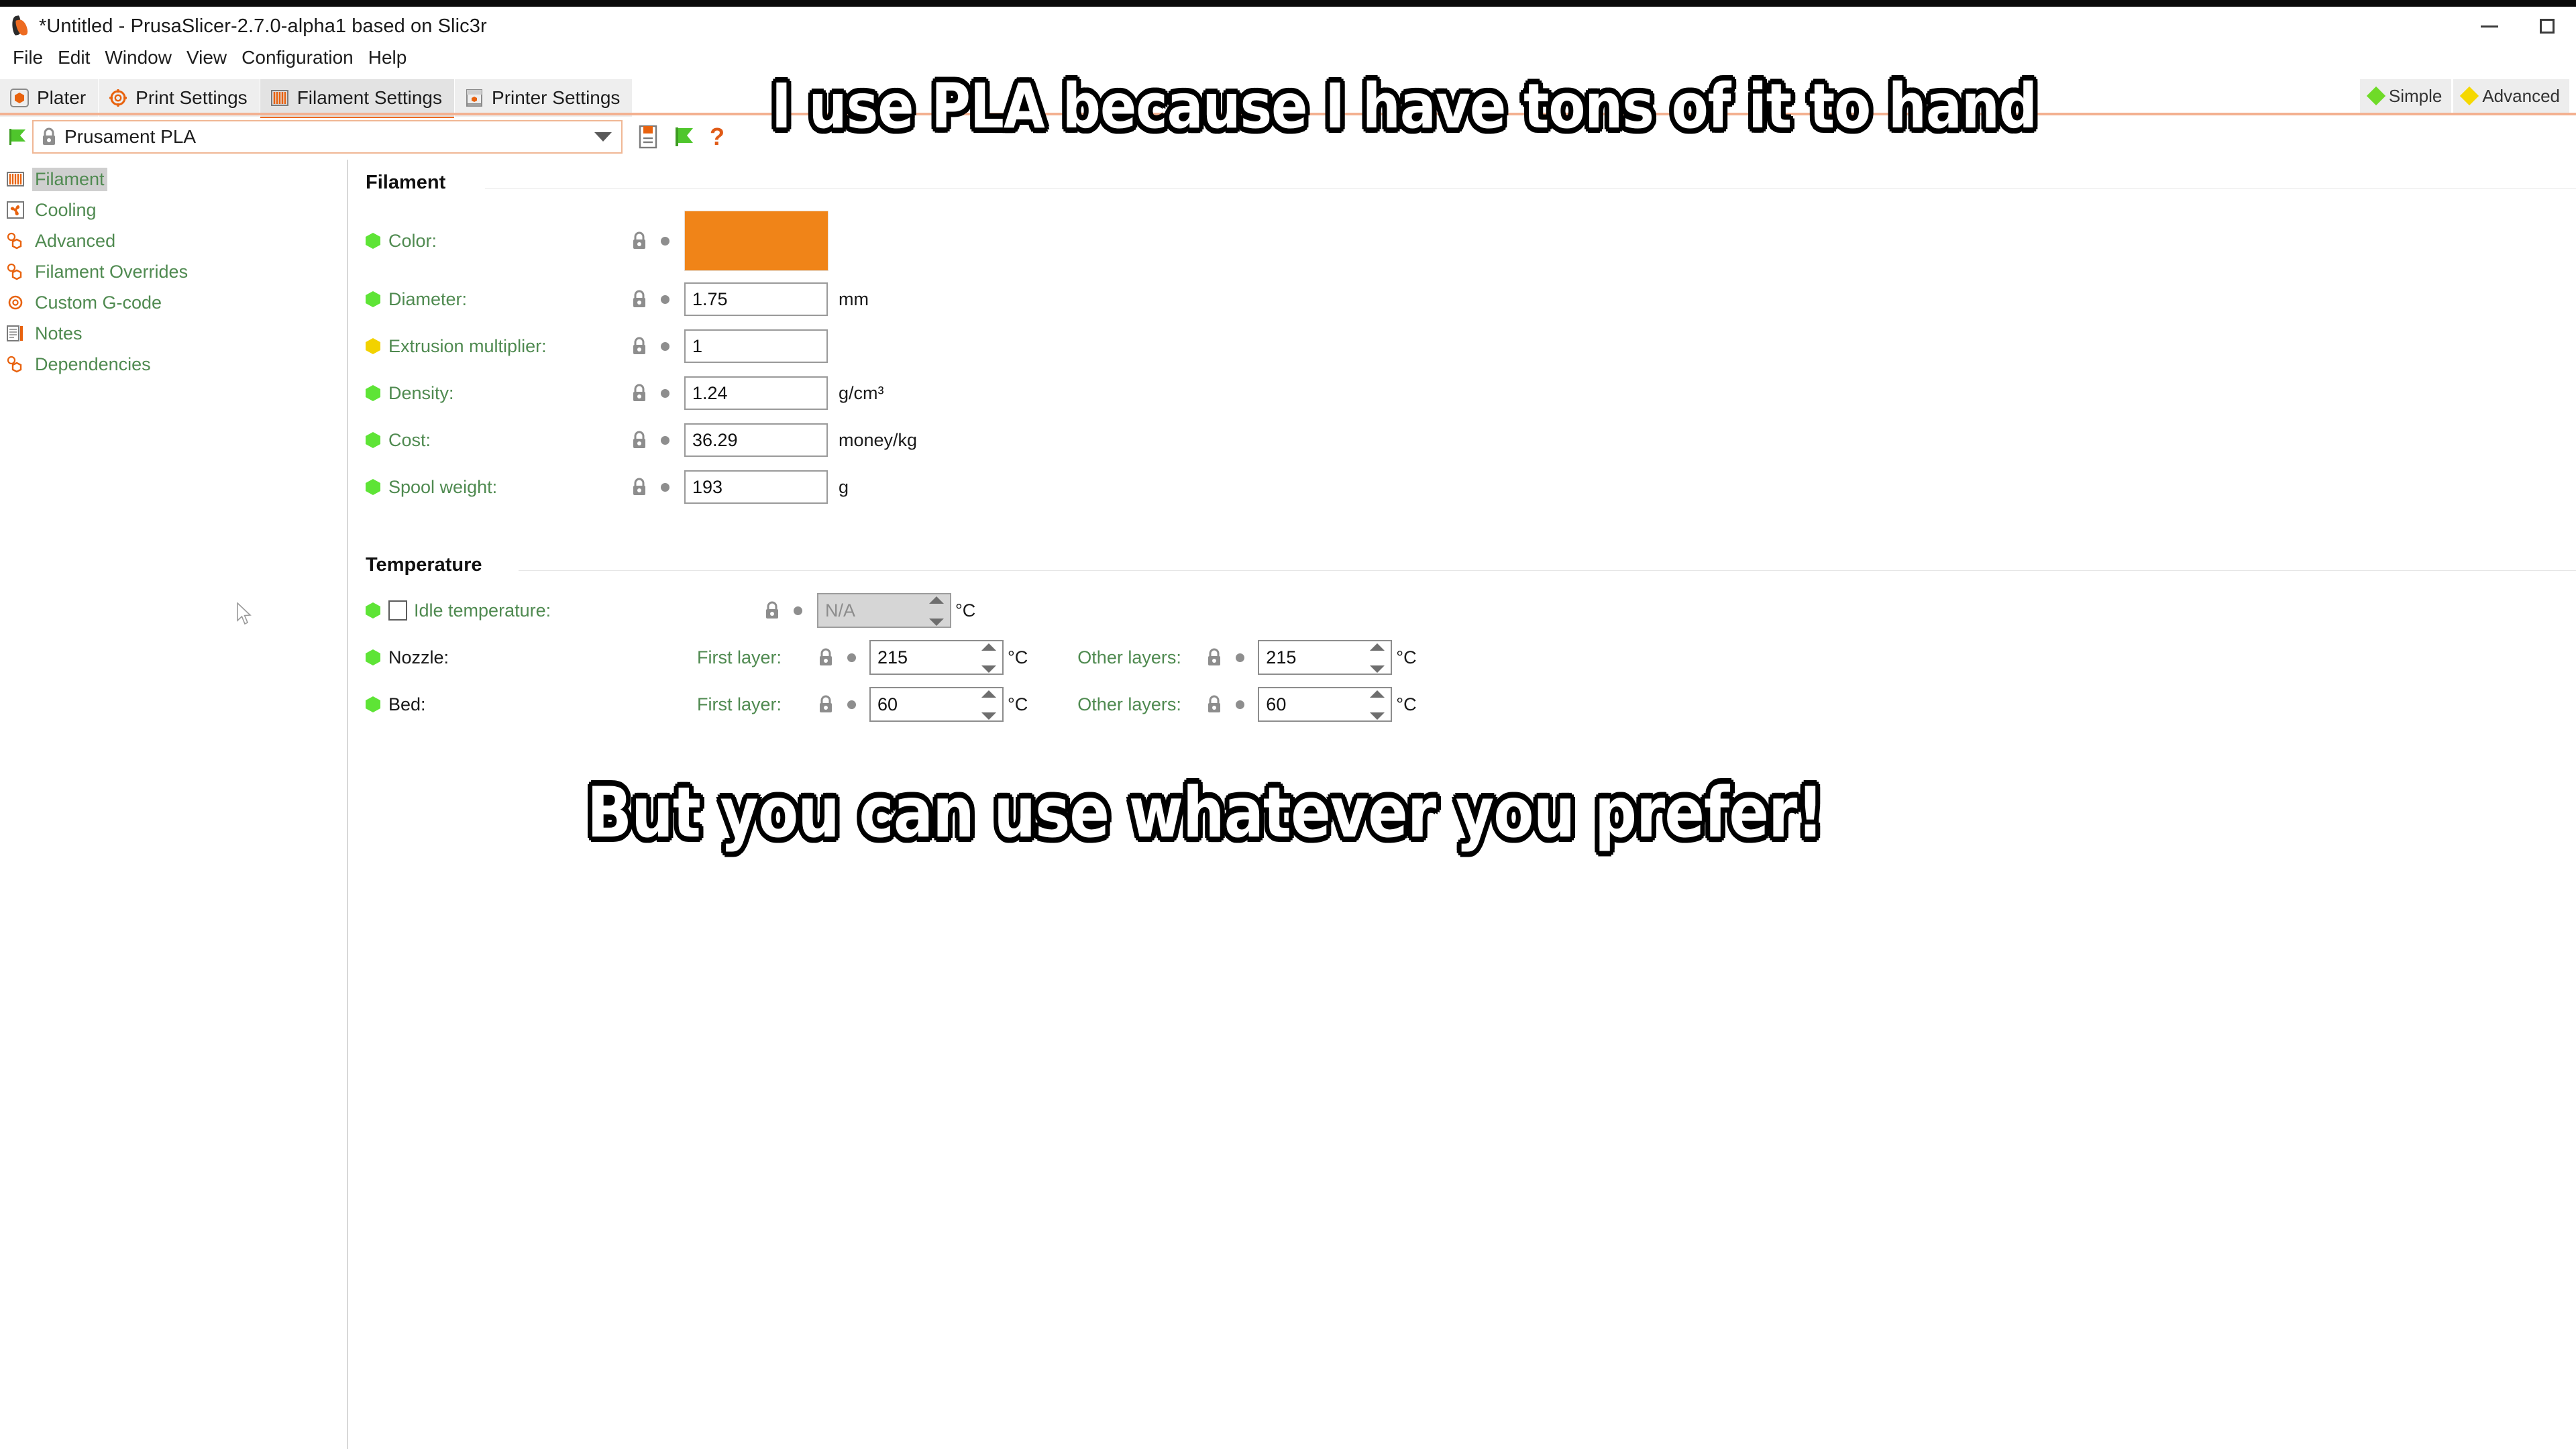 Image resolution: width=2576 pixels, height=1449 pixels. Describe the element at coordinates (443, 486) in the screenshot. I see `label-spool-weight: Spool weight:` at that location.